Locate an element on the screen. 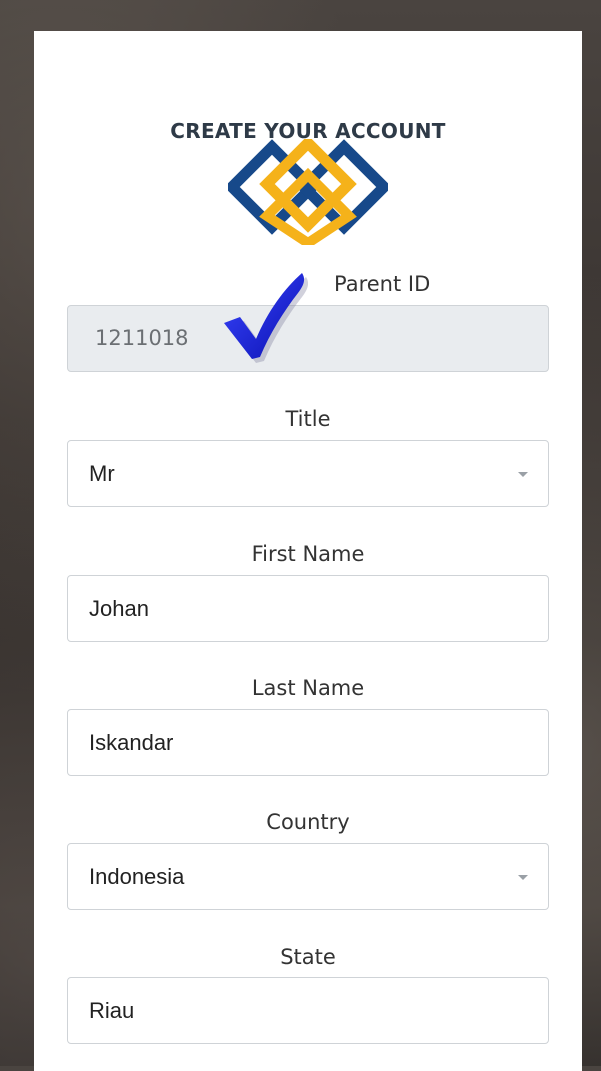 This screenshot has height=1071, width=601. country-select-value: Indonesia is located at coordinates (137, 876).